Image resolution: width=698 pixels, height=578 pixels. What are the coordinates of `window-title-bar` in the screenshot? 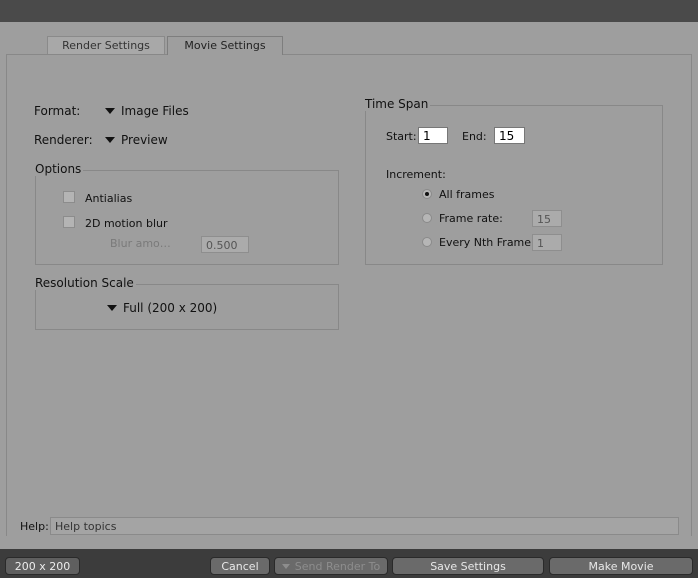 It's located at (349, 11).